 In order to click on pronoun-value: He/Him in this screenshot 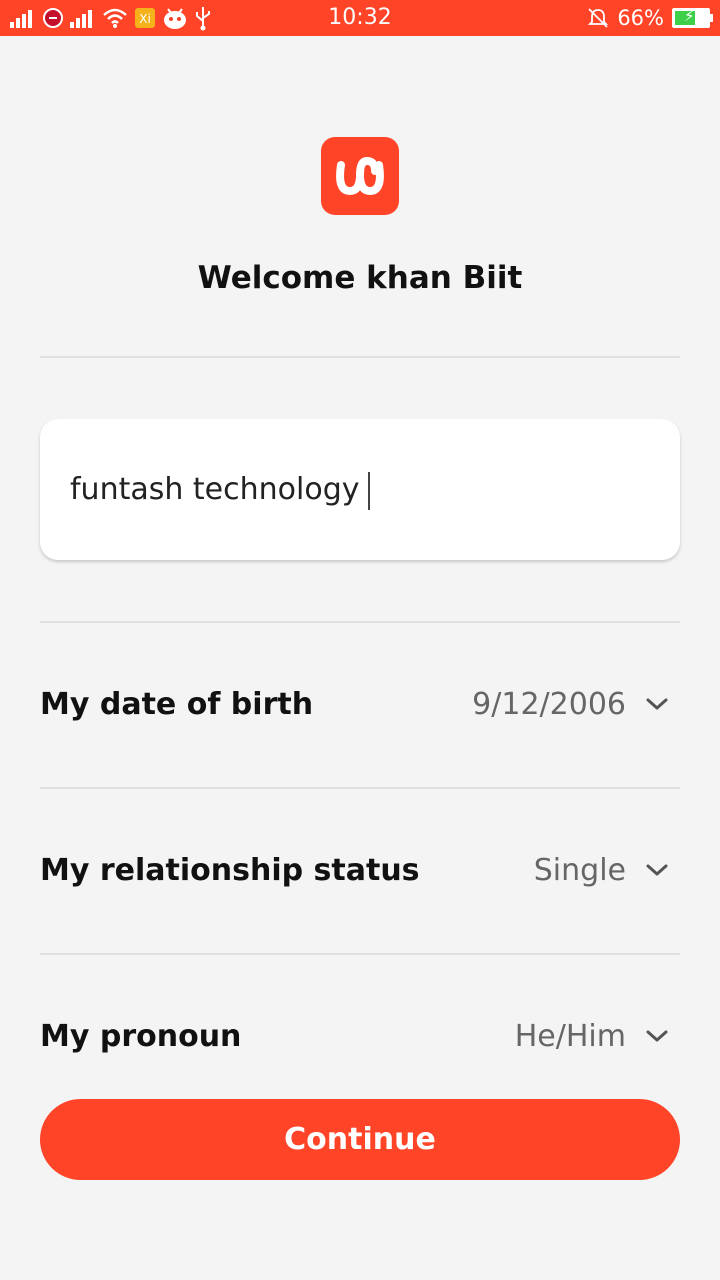, I will do `click(570, 1036)`.